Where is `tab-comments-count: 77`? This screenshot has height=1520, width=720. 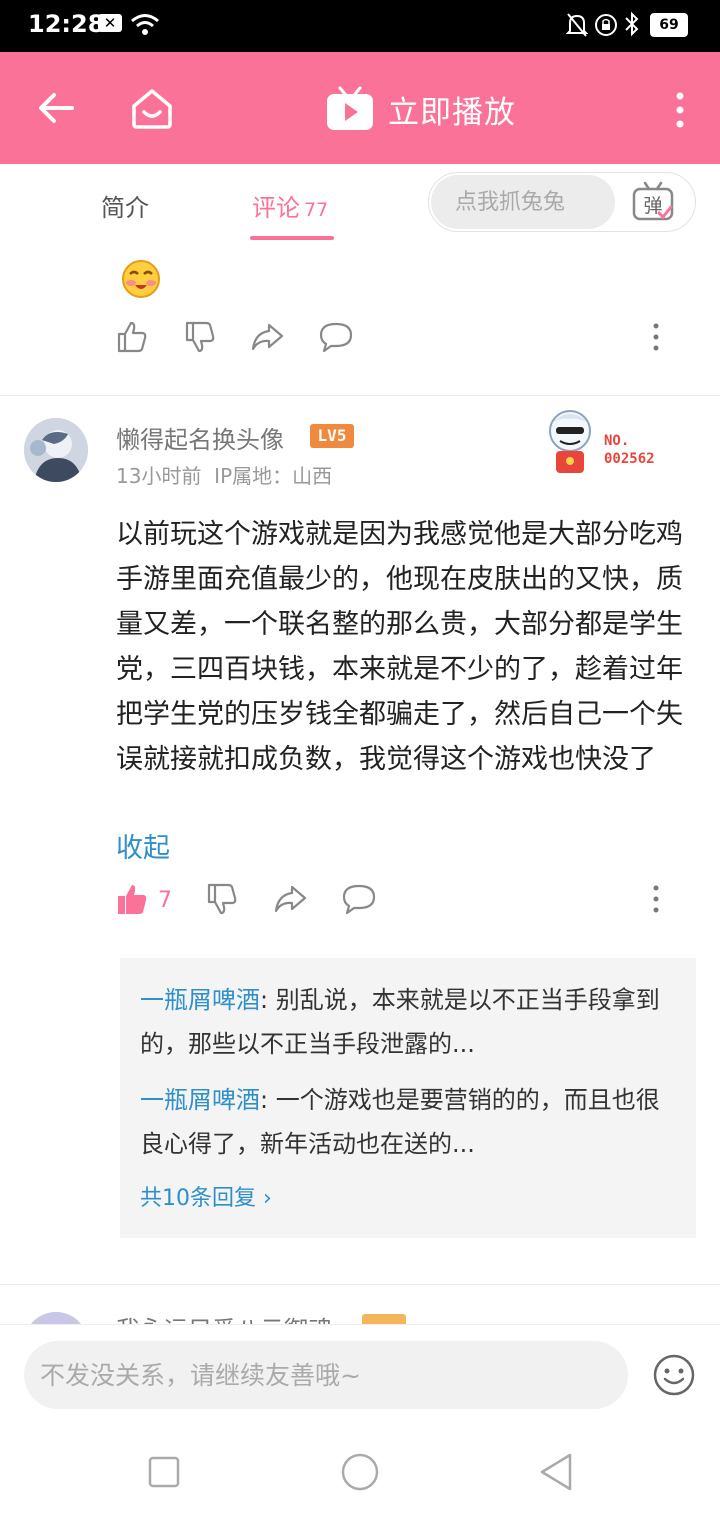 tab-comments-count: 77 is located at coordinates (316, 210).